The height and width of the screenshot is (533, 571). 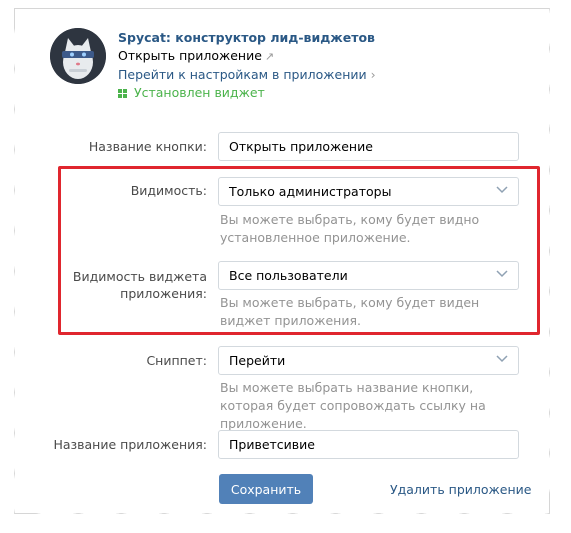 What do you see at coordinates (242, 74) in the screenshot?
I see `app-settings-label: Перейти к настройкам в приложении` at bounding box center [242, 74].